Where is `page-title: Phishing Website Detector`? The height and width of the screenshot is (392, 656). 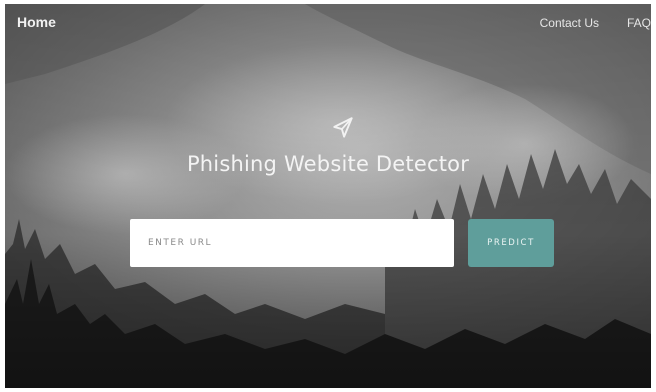 page-title: Phishing Website Detector is located at coordinates (328, 164).